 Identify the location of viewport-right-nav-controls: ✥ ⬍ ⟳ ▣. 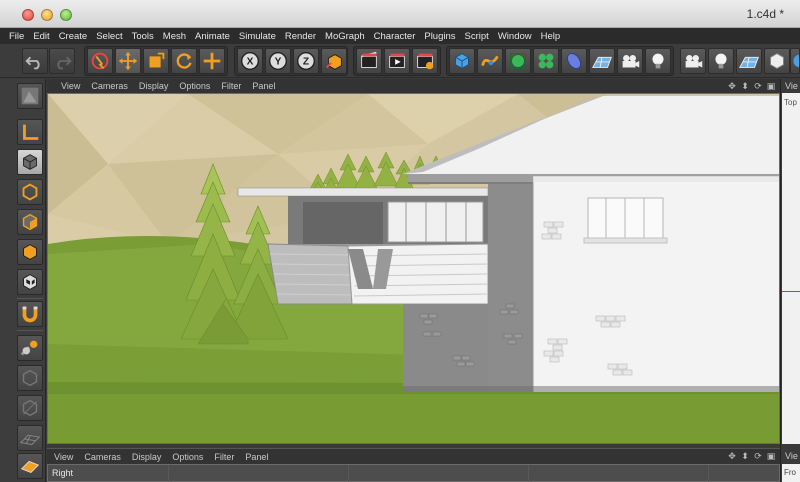
(751, 456).